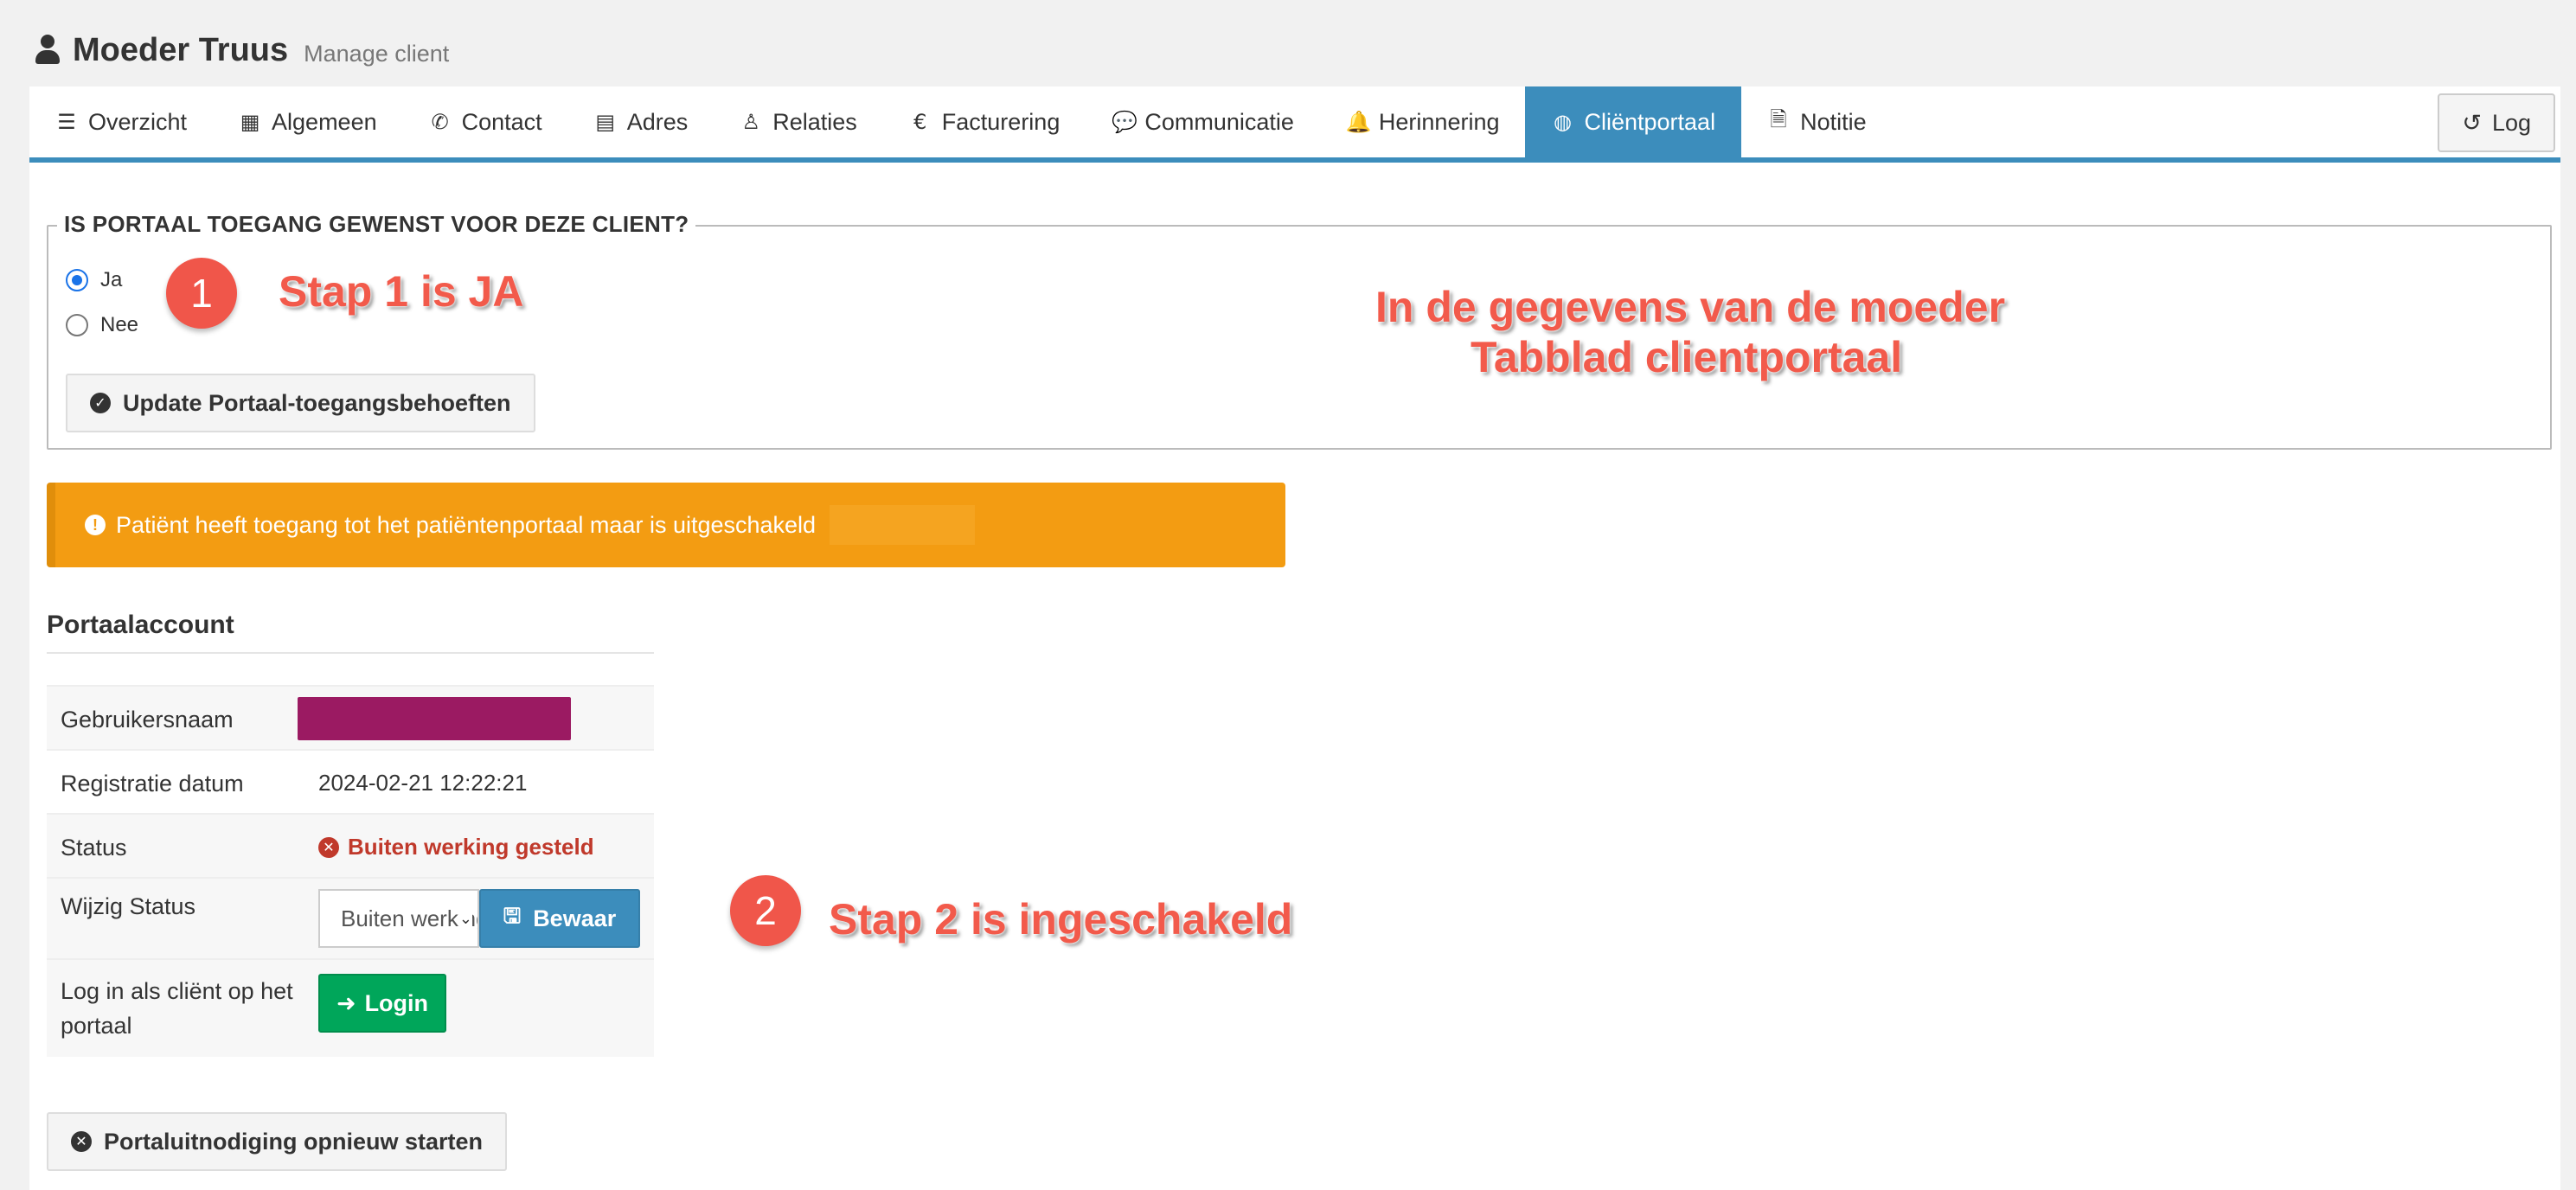  What do you see at coordinates (250, 122) in the screenshot?
I see `table-icon: ▦` at bounding box center [250, 122].